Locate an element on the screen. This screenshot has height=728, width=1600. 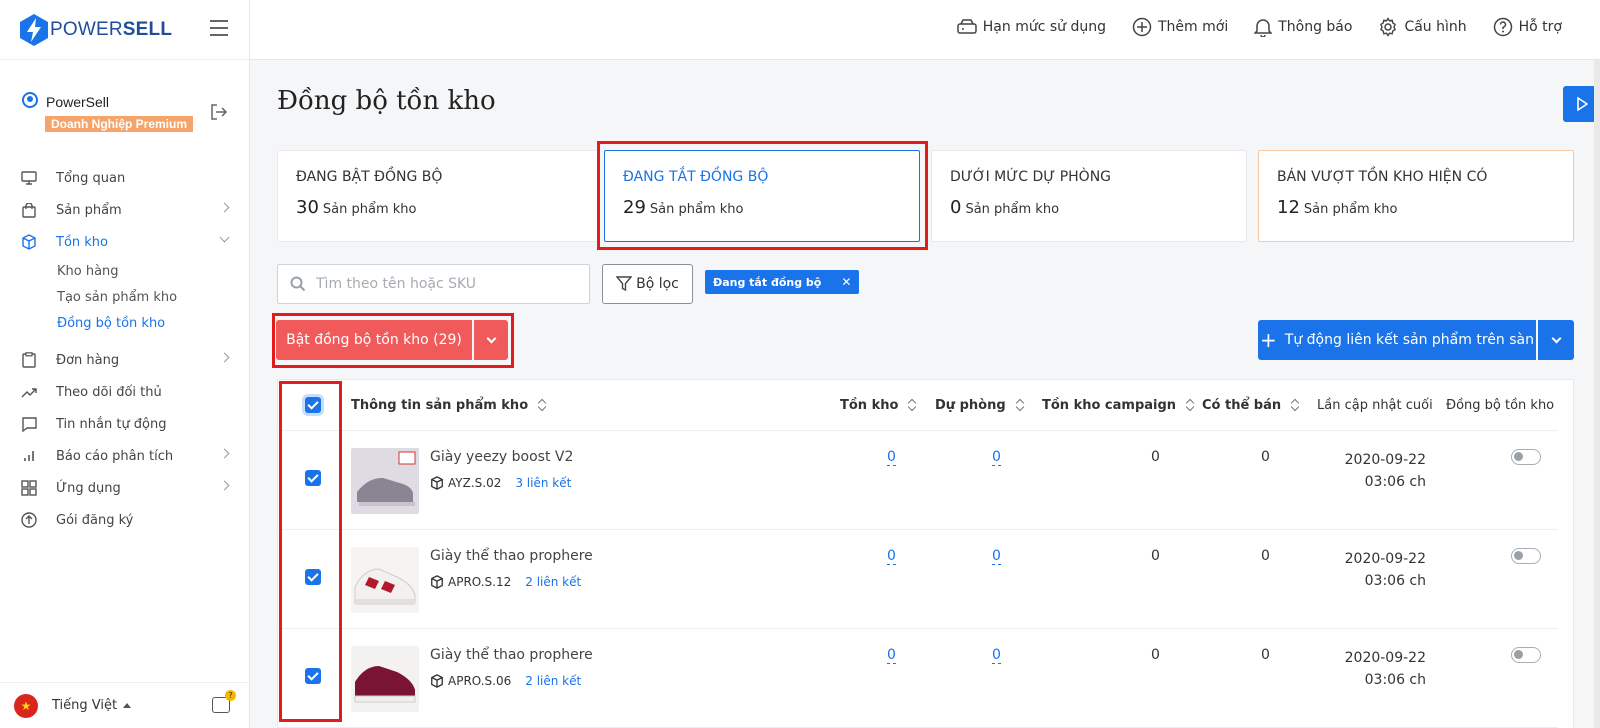
search-box is located at coordinates (433, 284).